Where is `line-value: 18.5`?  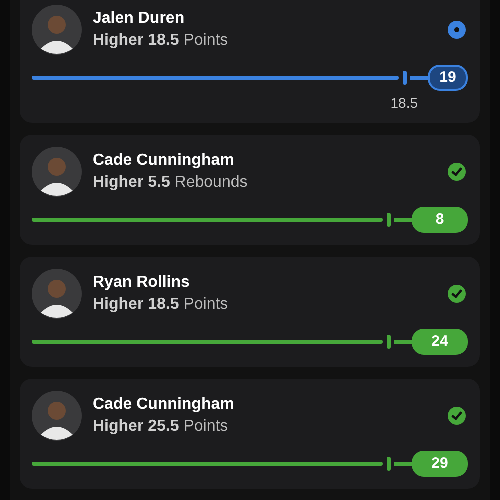
line-value: 18.5 is located at coordinates (404, 103).